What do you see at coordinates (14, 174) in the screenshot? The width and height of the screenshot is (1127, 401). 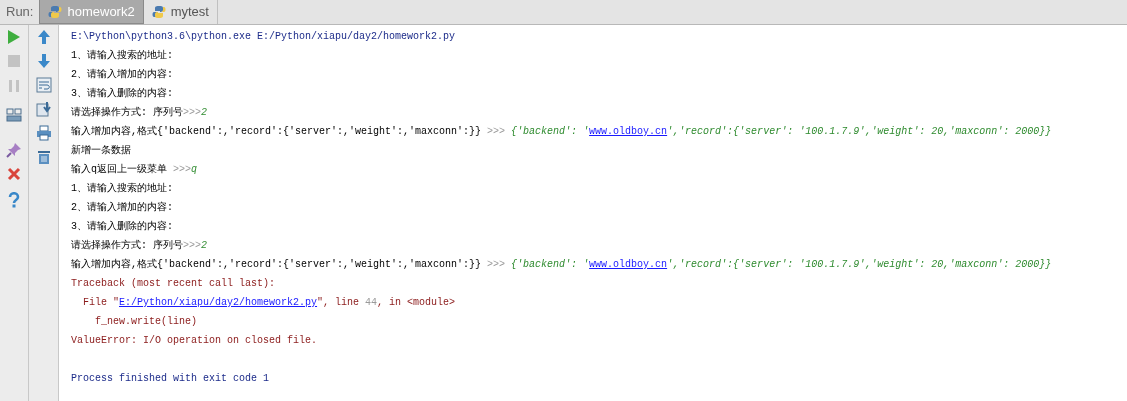 I see `close-icon` at bounding box center [14, 174].